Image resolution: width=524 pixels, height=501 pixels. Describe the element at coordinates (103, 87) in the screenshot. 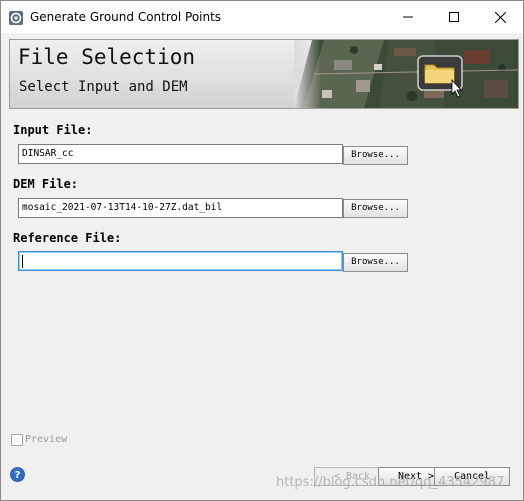

I see `banner-subtitle: Select Input and DEM` at that location.